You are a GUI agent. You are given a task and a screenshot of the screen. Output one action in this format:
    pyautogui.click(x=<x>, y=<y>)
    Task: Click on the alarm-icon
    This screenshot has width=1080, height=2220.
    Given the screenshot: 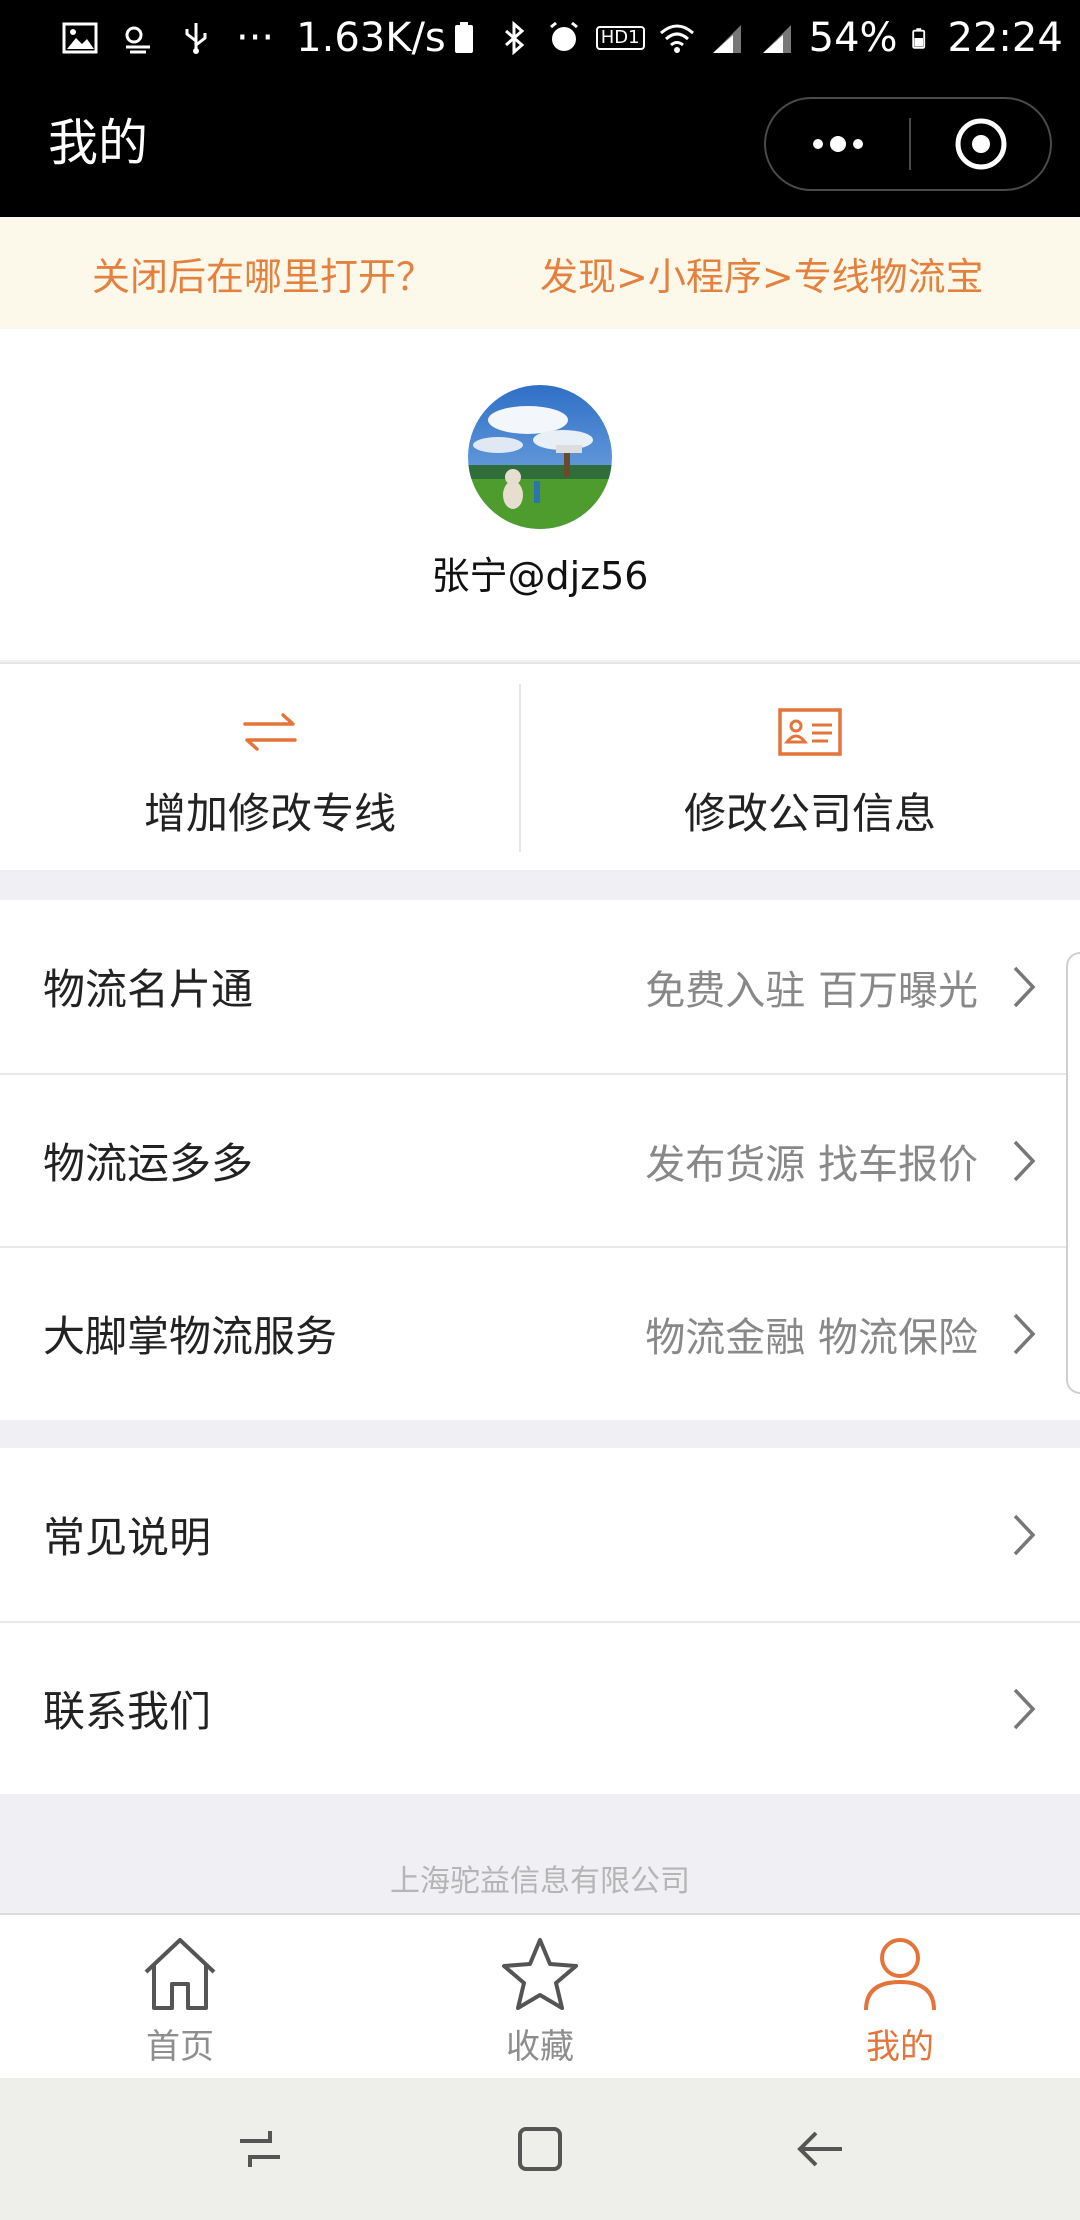 What is the action you would take?
    pyautogui.click(x=563, y=36)
    